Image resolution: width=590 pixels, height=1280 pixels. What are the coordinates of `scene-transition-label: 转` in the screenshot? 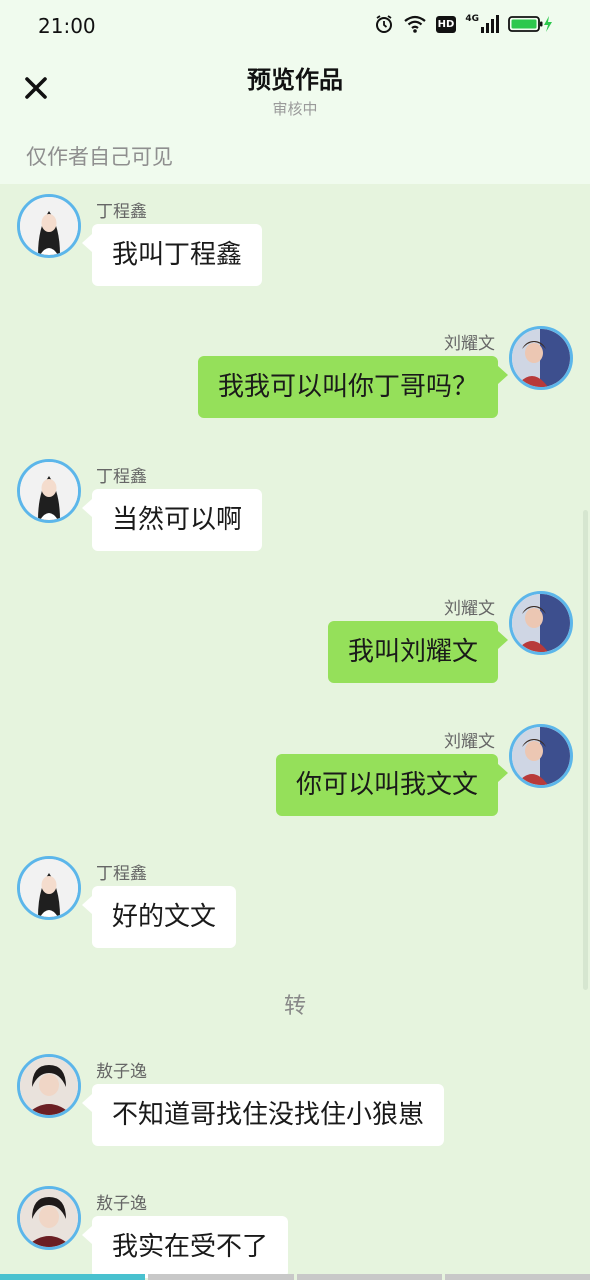 It's located at (294, 1006).